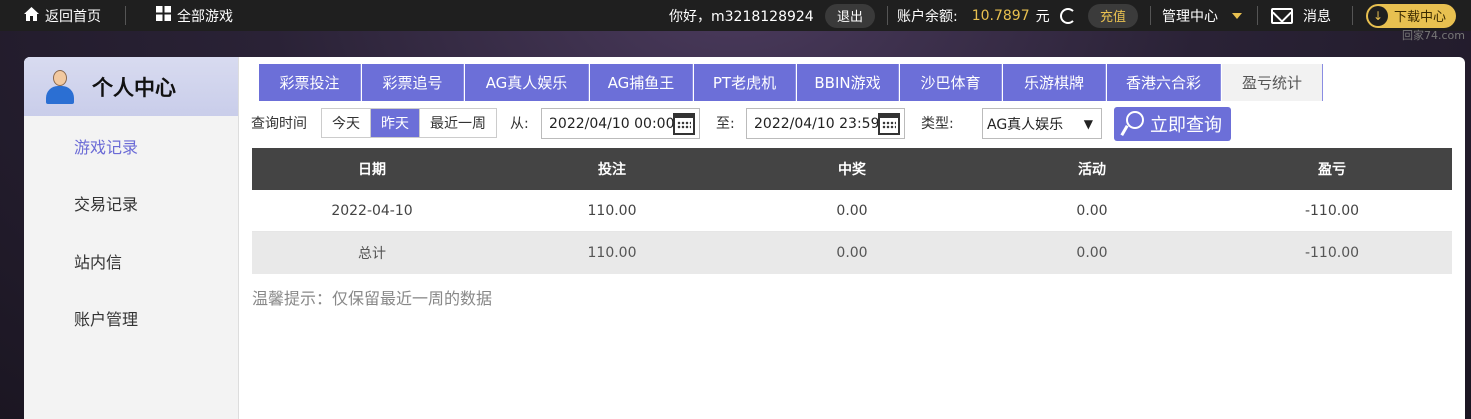 Image resolution: width=1471 pixels, height=419 pixels. Describe the element at coordinates (131, 238) in the screenshot. I see `sidebar: 个人中心 游戏记录 交易记录 站内信 账户管理` at that location.